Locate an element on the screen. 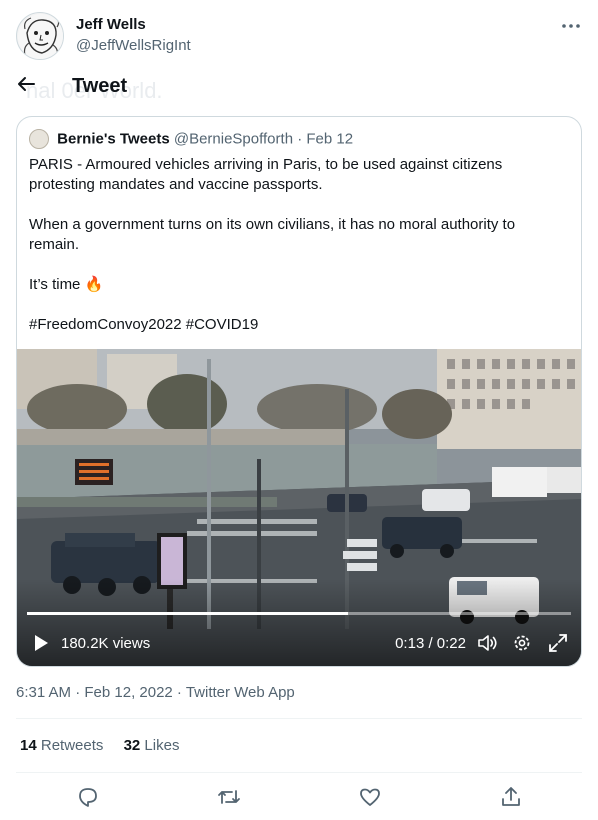 This screenshot has width=598, height=820. quoted-tweet-date: Feb 12 is located at coordinates (329, 139).